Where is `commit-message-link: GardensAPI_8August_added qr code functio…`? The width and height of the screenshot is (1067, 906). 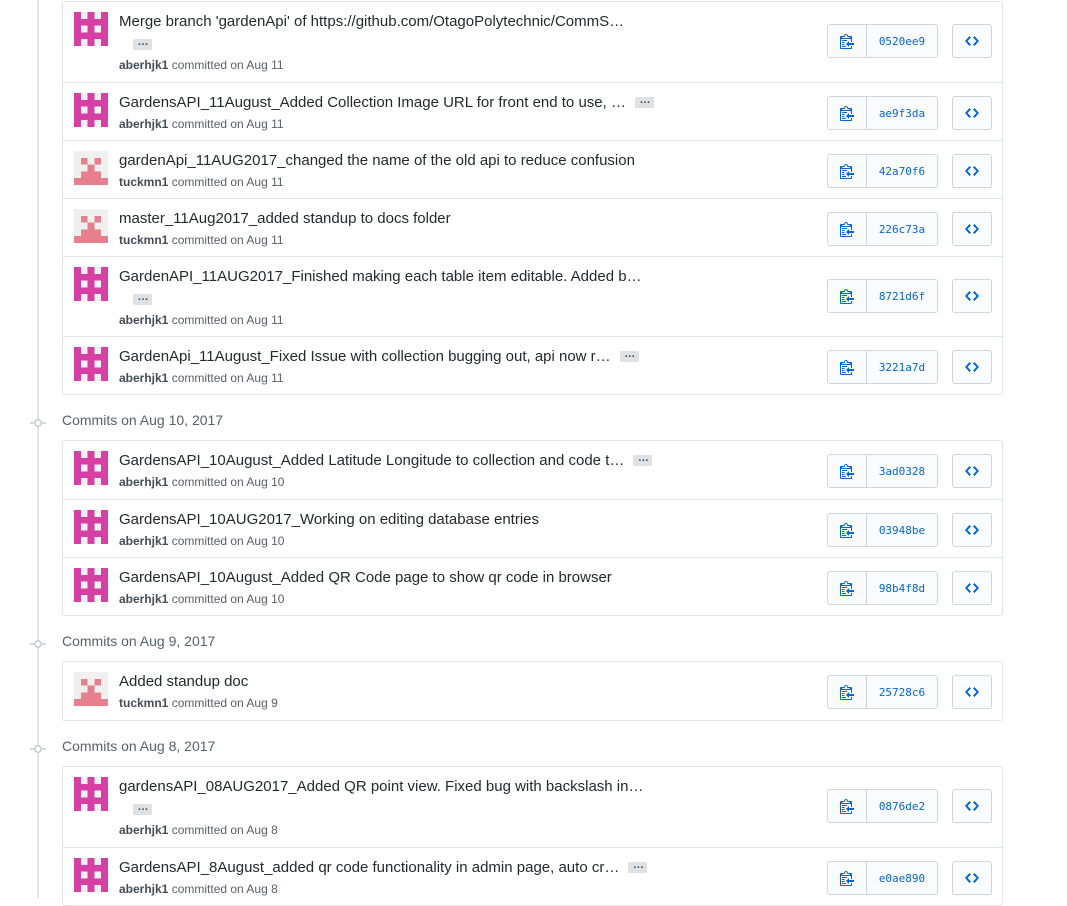 commit-message-link: GardensAPI_8August_added qr code functio… is located at coordinates (369, 867).